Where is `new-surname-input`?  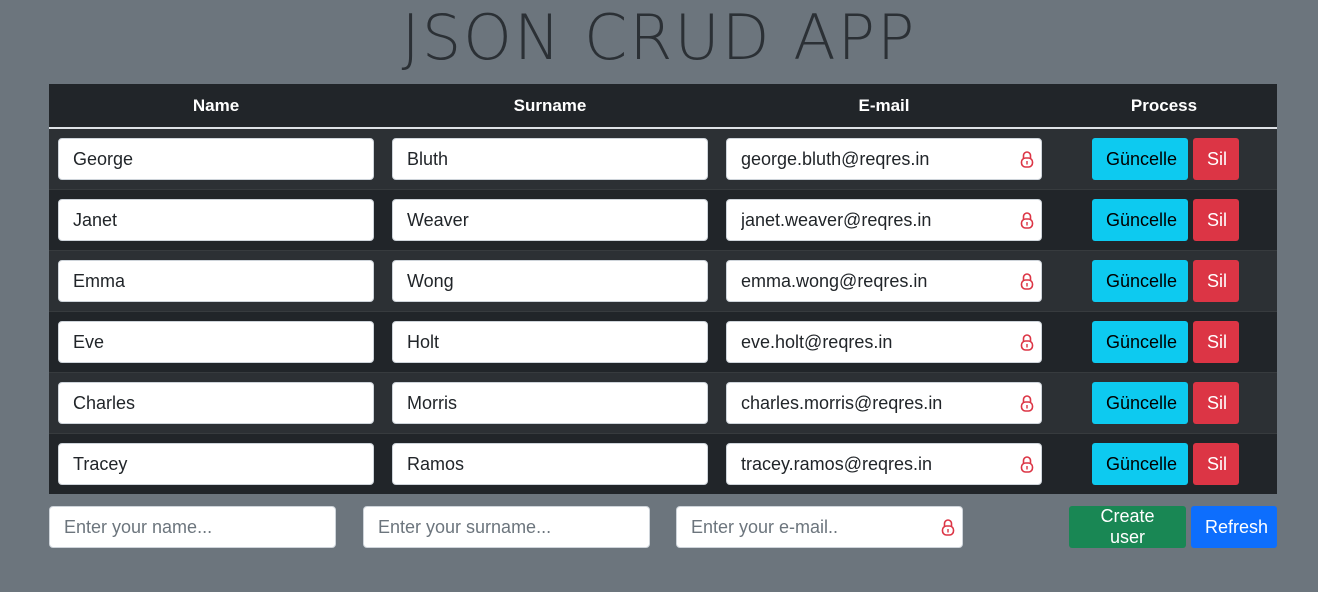 new-surname-input is located at coordinates (506, 527).